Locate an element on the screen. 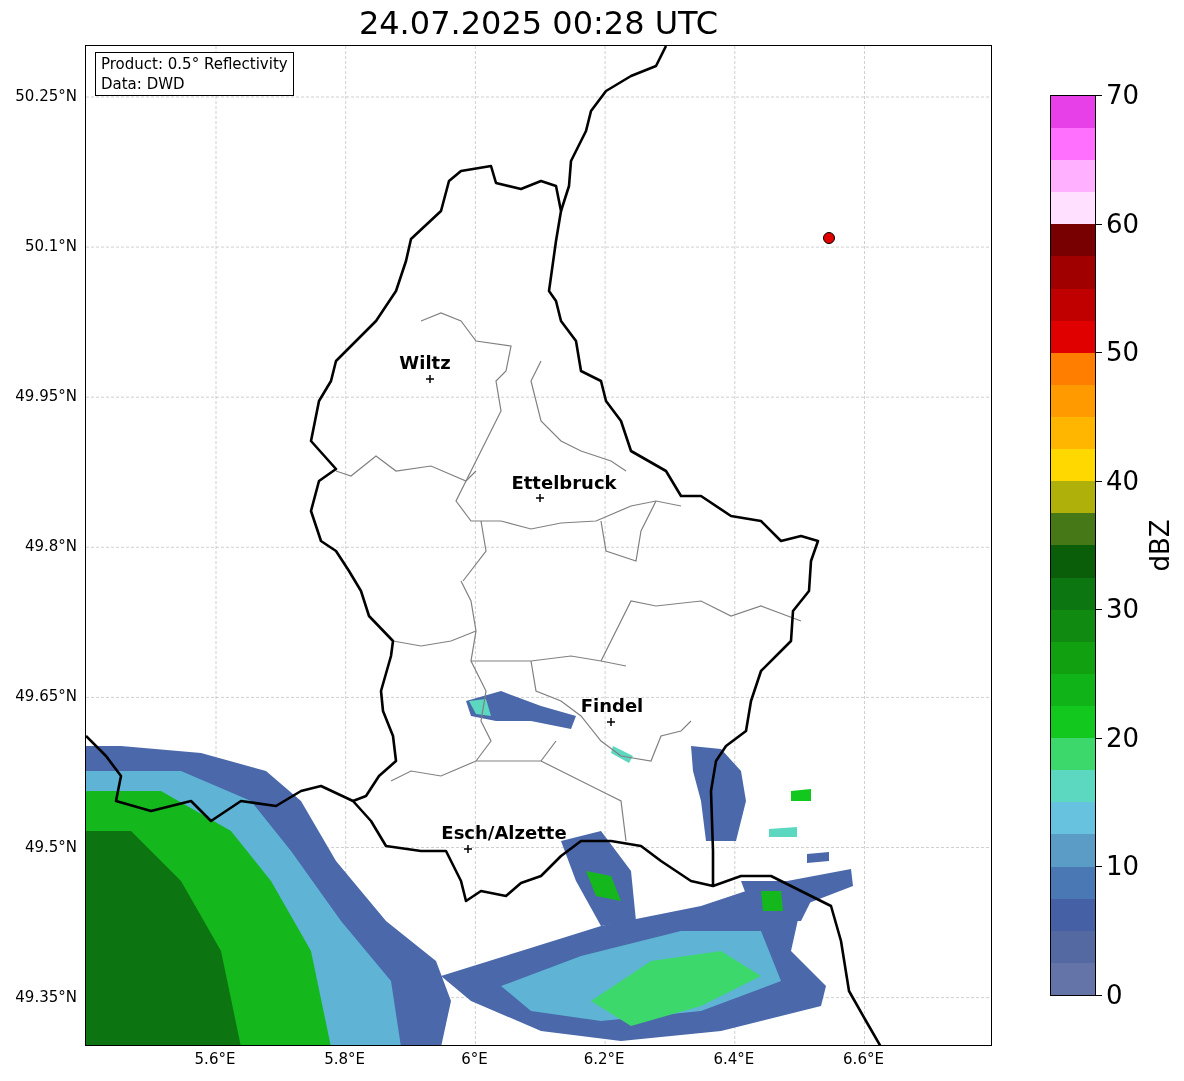 The width and height of the screenshot is (1184, 1081). info-text: Product: 0.5° Reflectivity is located at coordinates (194, 64).